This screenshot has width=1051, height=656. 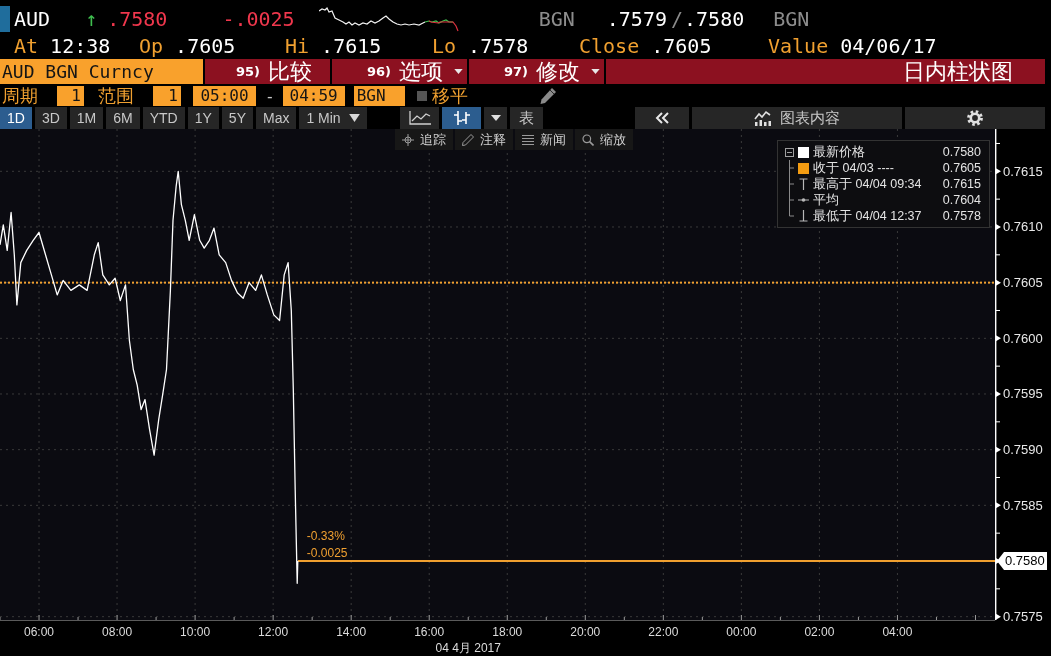 What do you see at coordinates (897, 632) in the screenshot?
I see `x-axis-label: 04:00` at bounding box center [897, 632].